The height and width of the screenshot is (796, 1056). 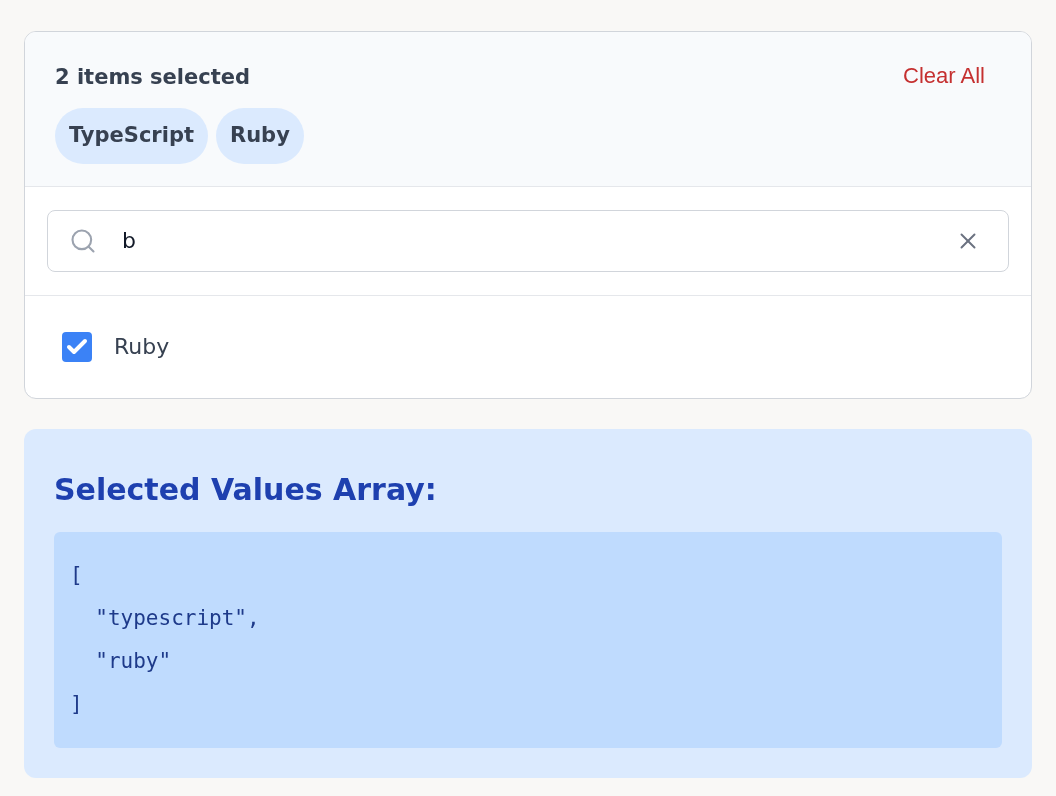 What do you see at coordinates (83, 240) in the screenshot?
I see `search-icon` at bounding box center [83, 240].